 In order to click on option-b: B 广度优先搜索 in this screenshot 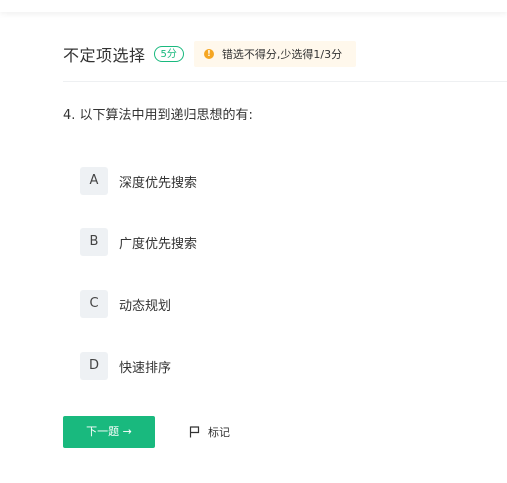, I will do `click(138, 242)`.